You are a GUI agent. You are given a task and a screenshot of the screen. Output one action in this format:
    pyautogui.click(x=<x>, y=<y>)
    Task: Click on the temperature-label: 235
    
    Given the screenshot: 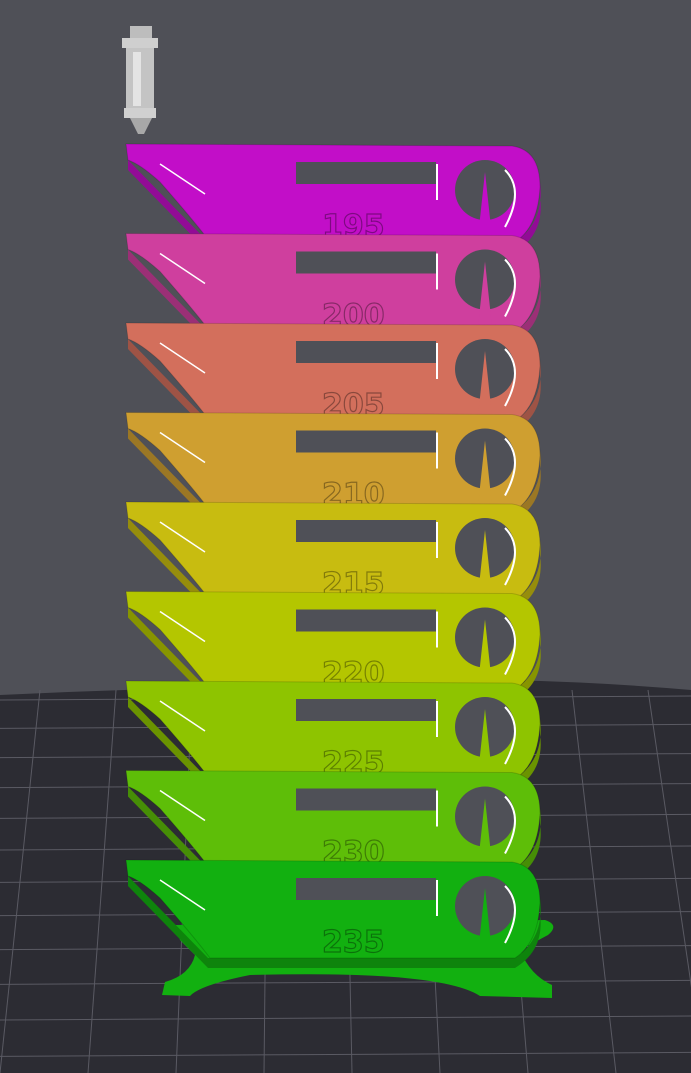 What is the action you would take?
    pyautogui.click(x=353, y=942)
    